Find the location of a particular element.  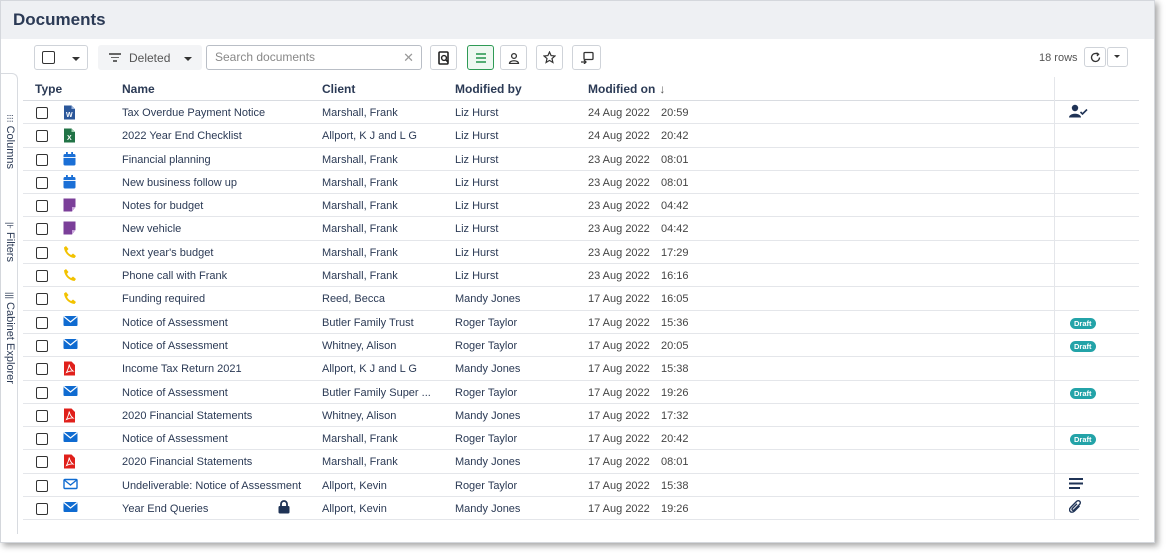

rail-columns: ⁝⁝⁝ Columns is located at coordinates (10, 141).